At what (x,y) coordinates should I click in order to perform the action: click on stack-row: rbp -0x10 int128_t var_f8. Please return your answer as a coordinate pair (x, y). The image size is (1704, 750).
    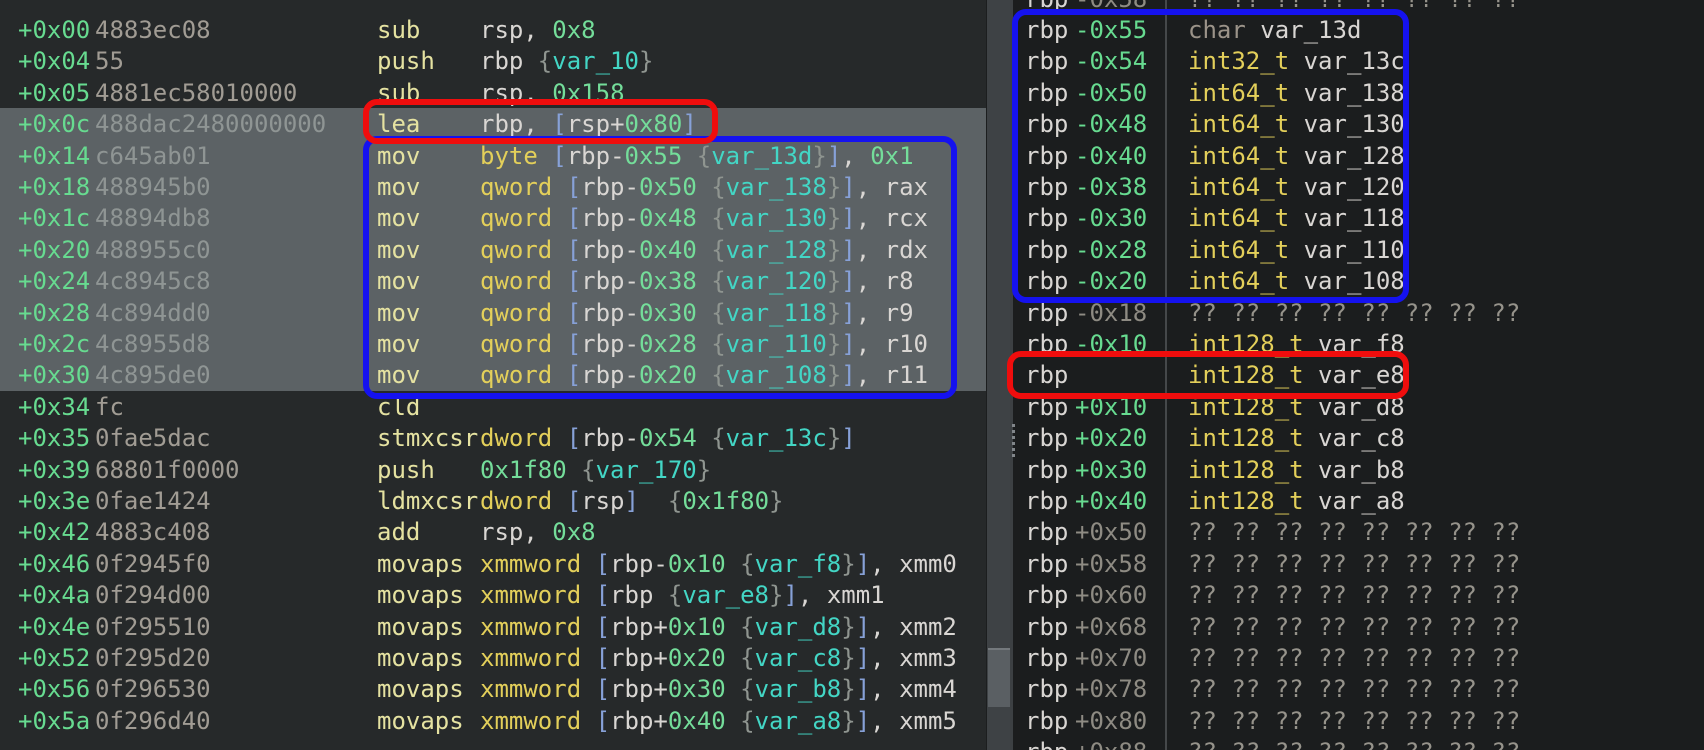
    Looking at the image, I should click on (1358, 344).